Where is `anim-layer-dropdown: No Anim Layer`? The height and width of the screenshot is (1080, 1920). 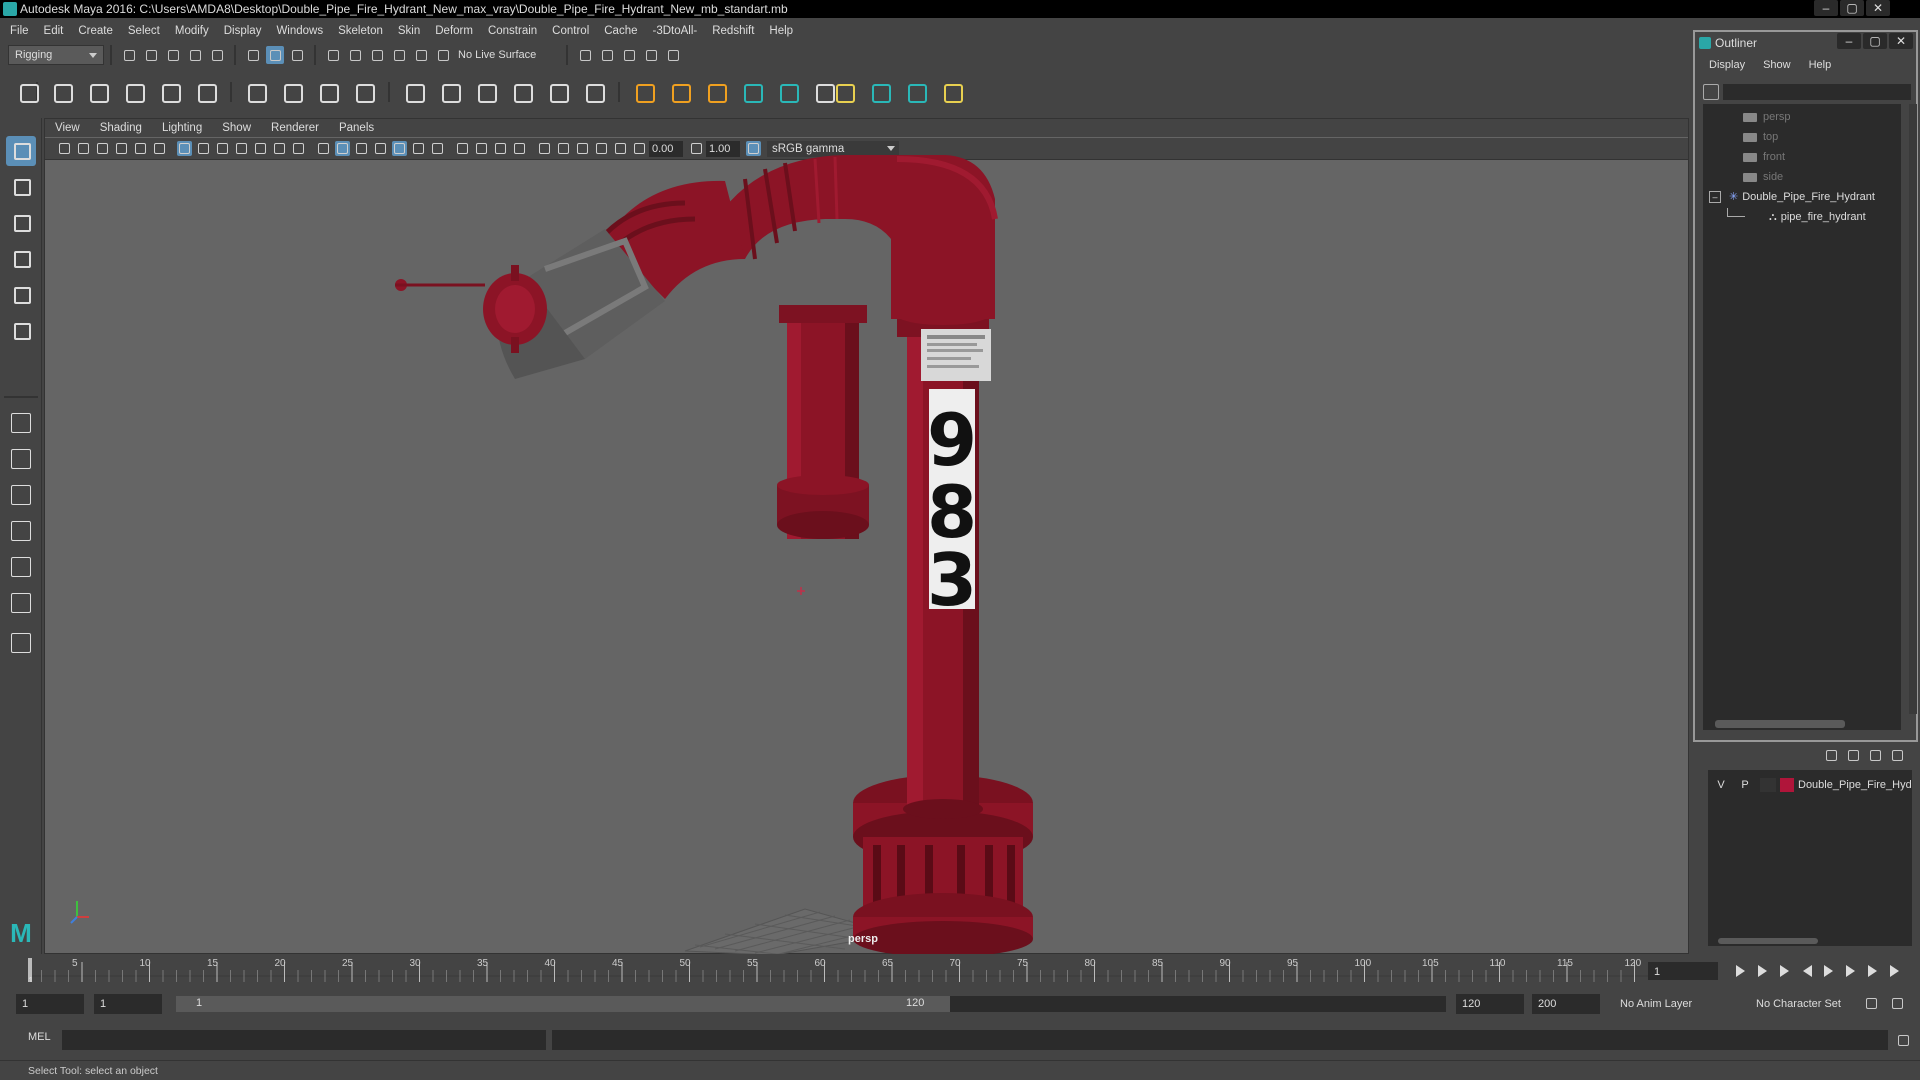 anim-layer-dropdown: No Anim Layer is located at coordinates (1675, 1004).